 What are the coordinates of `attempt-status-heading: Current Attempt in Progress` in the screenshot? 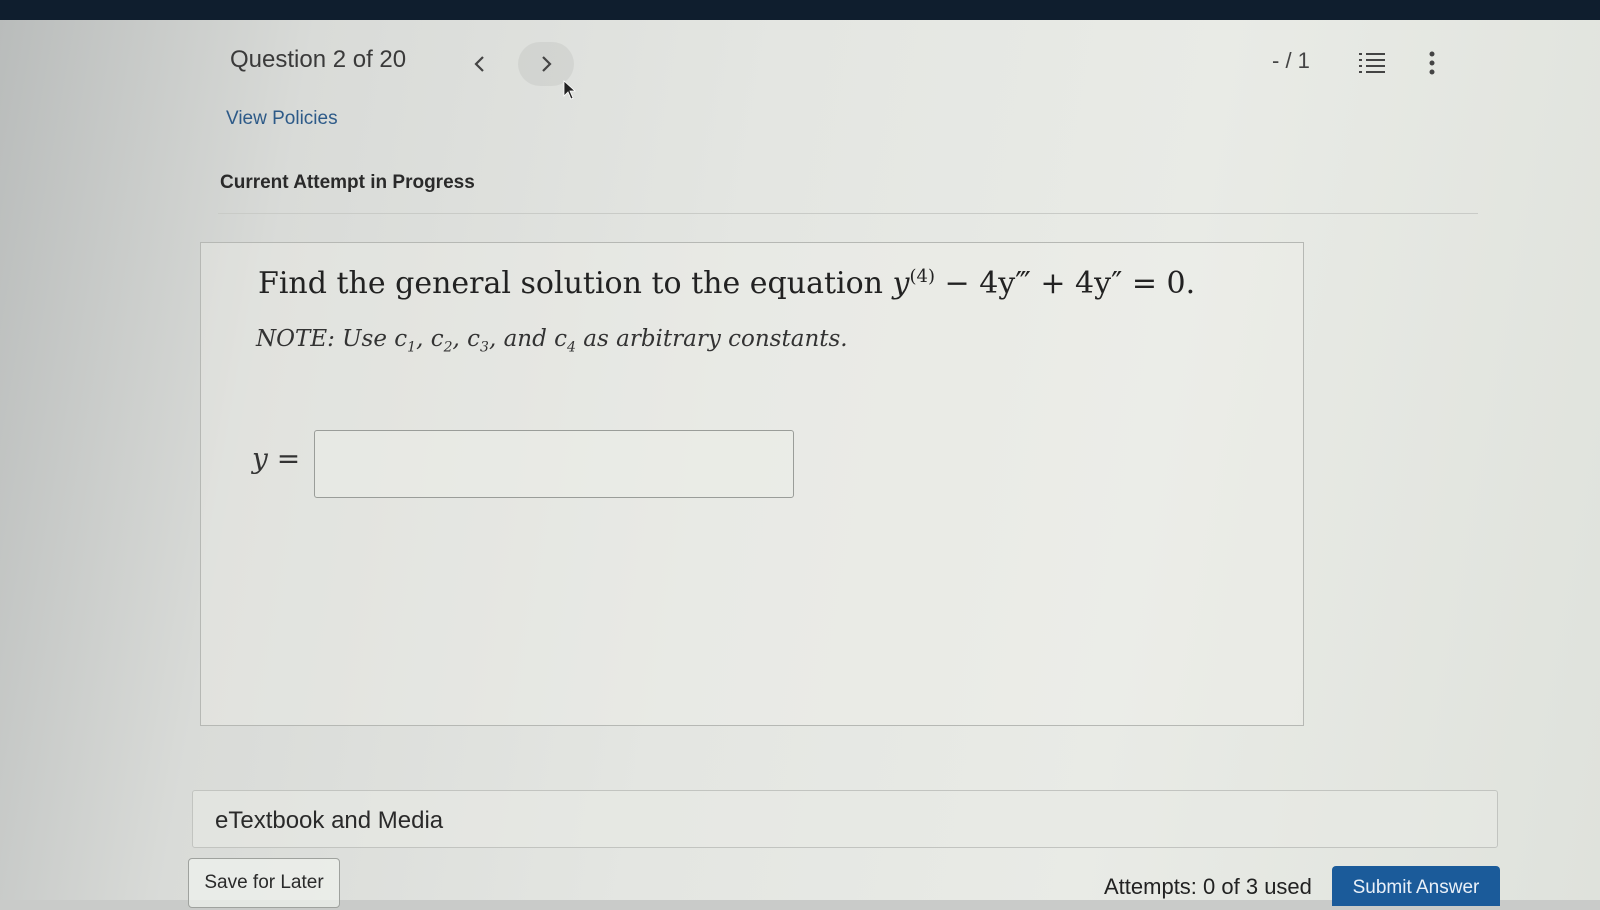 It's located at (347, 182).